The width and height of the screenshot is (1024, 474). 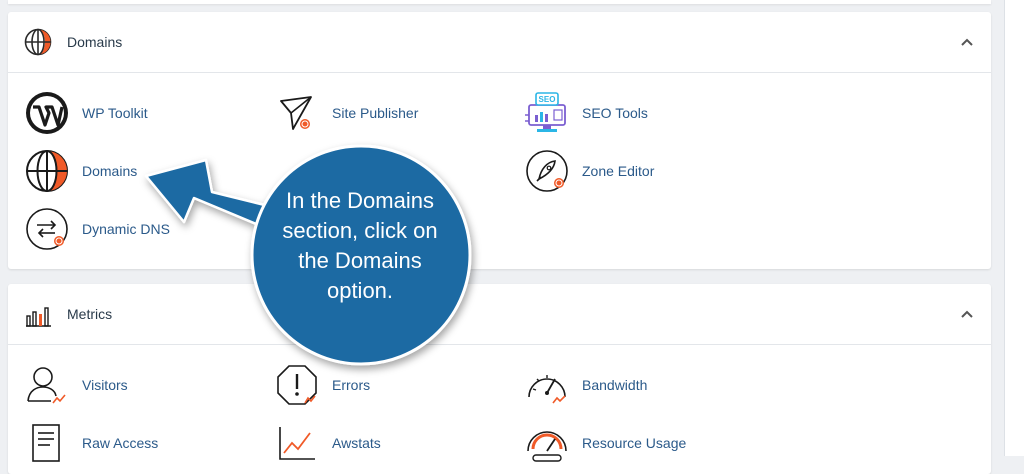 I want to click on metrics-panel-header: Metrics, so click(x=499, y=314).